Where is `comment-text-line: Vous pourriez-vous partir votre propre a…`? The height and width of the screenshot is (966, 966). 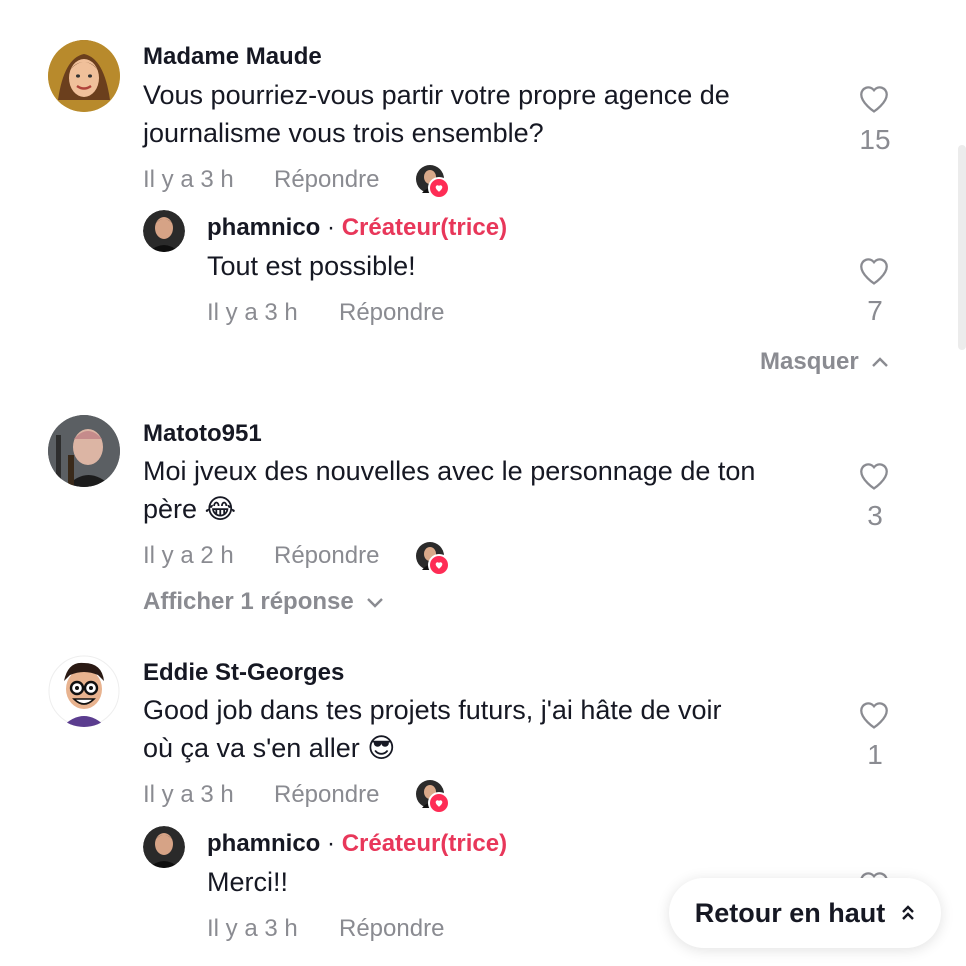 comment-text-line: Vous pourriez-vous partir votre propre a… is located at coordinates (436, 95).